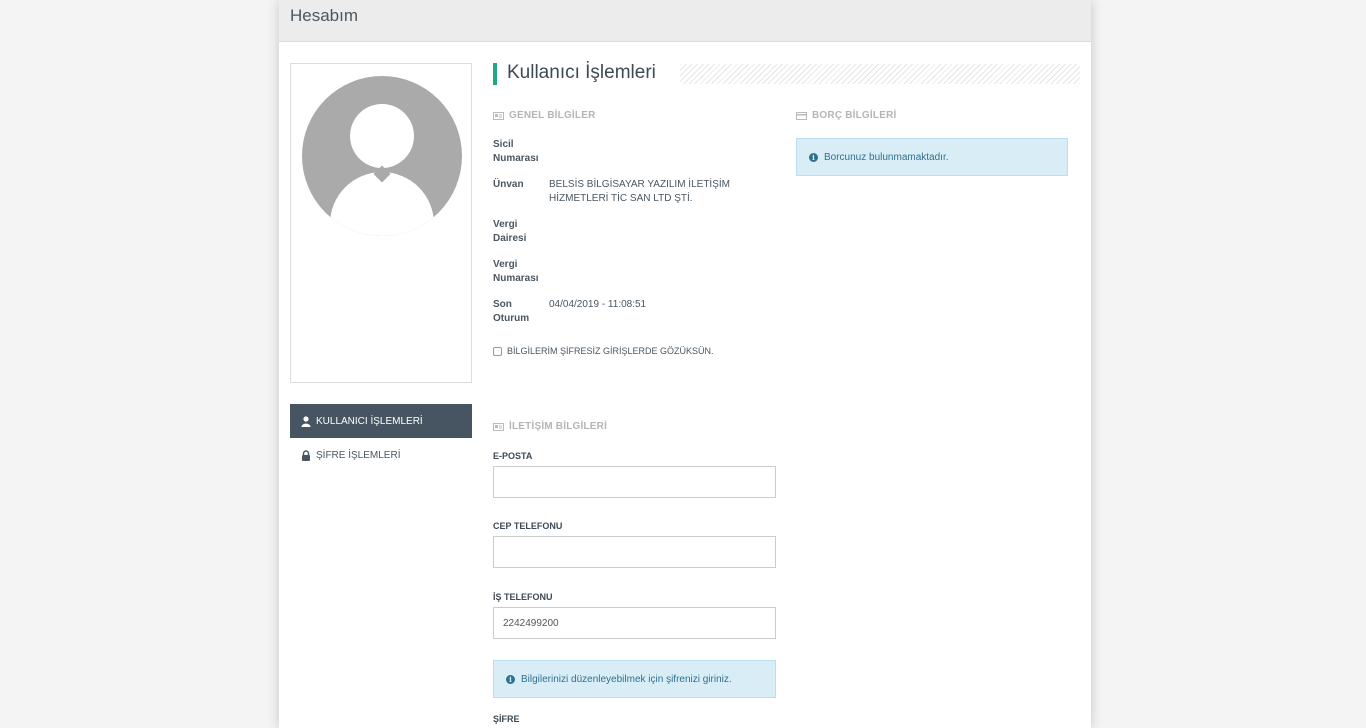  Describe the element at coordinates (886, 157) in the screenshot. I see `alert-text: Borcunuz bulunmamaktadır.` at that location.